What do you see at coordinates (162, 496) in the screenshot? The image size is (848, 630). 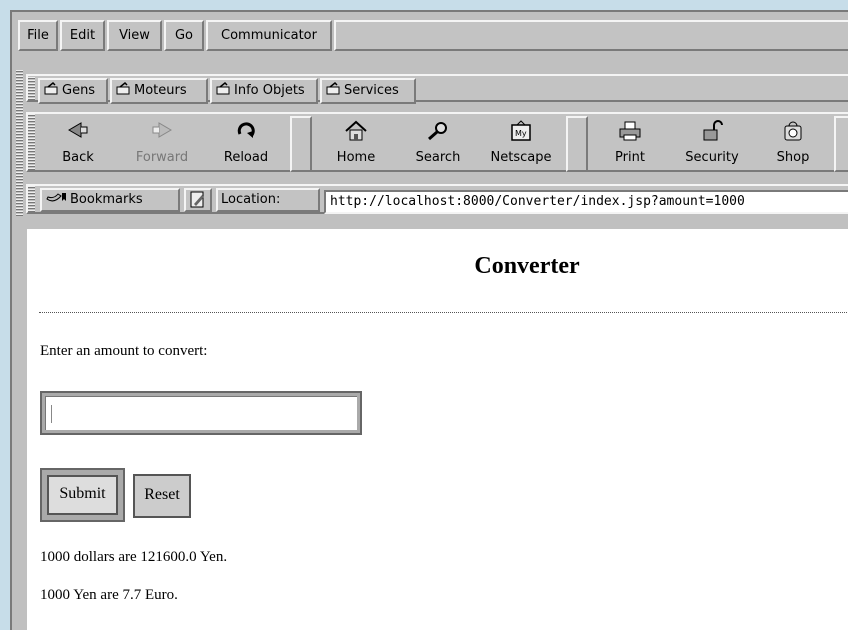 I see `reset-button: Reset` at bounding box center [162, 496].